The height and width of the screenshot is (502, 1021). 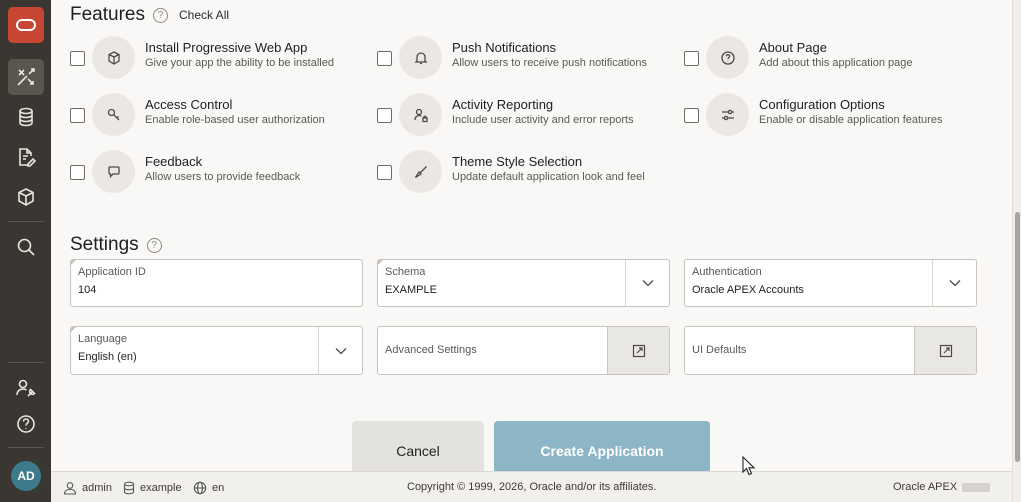 I want to click on user-lock-icon, so click(x=420, y=114).